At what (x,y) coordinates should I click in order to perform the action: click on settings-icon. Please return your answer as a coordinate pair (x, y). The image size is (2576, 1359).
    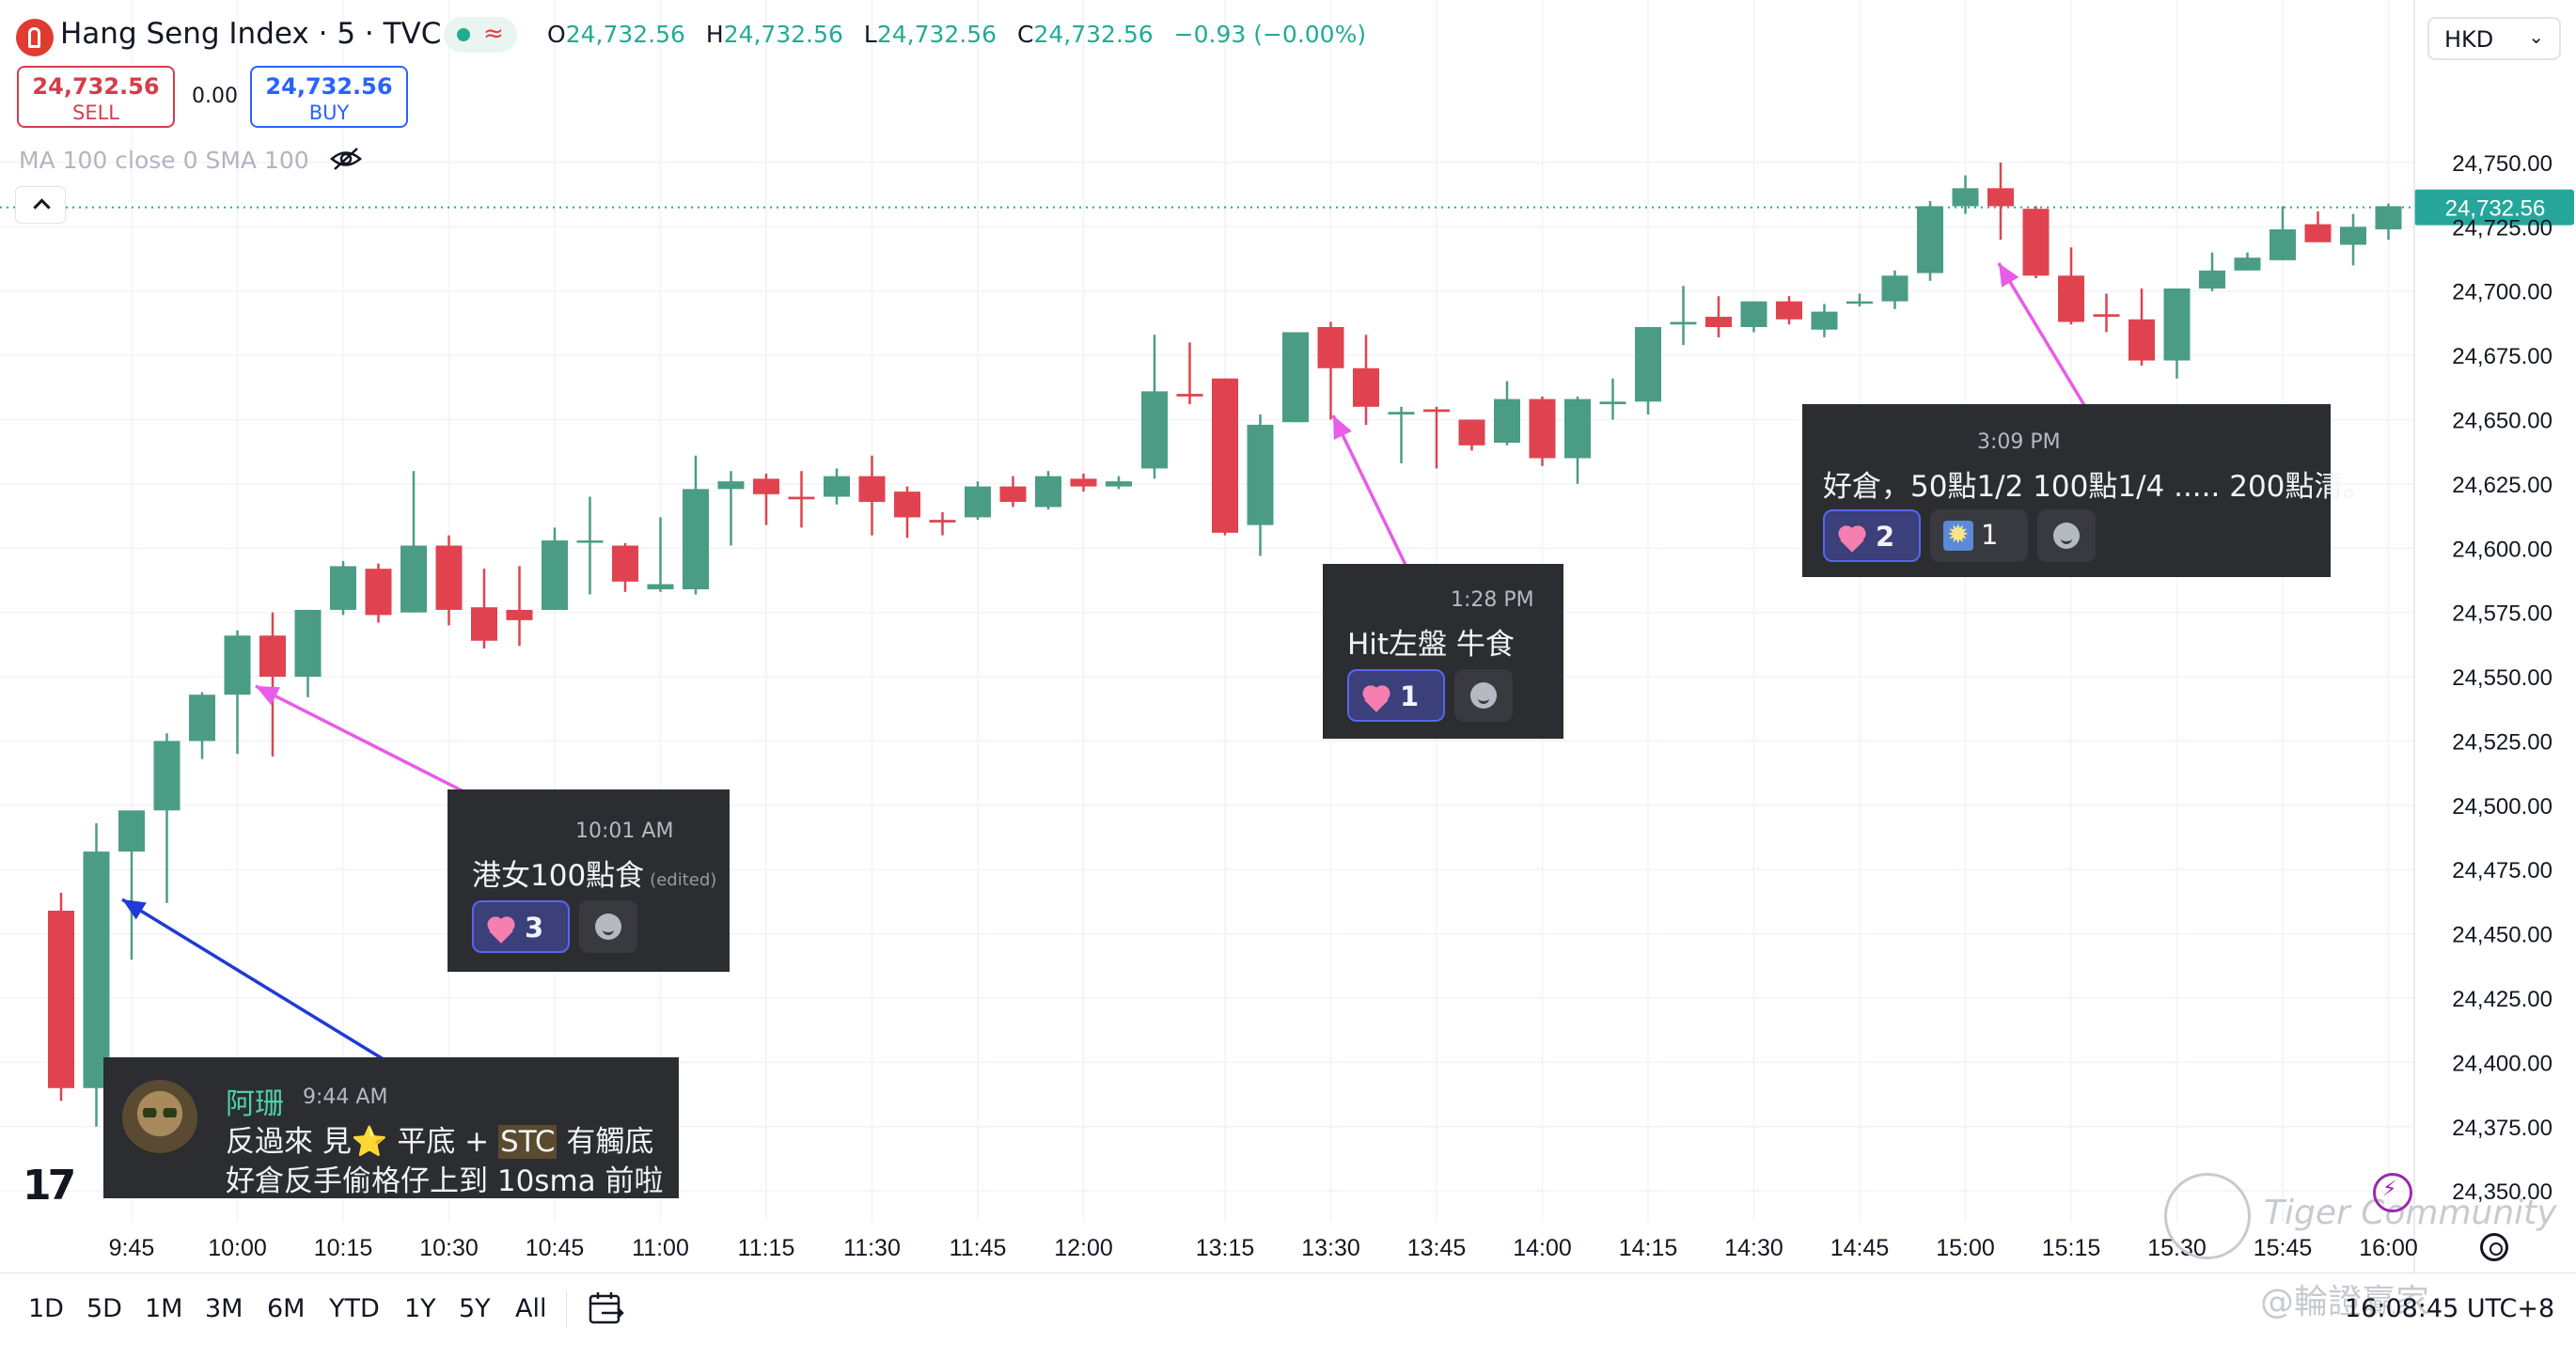
    Looking at the image, I should click on (2494, 1247).